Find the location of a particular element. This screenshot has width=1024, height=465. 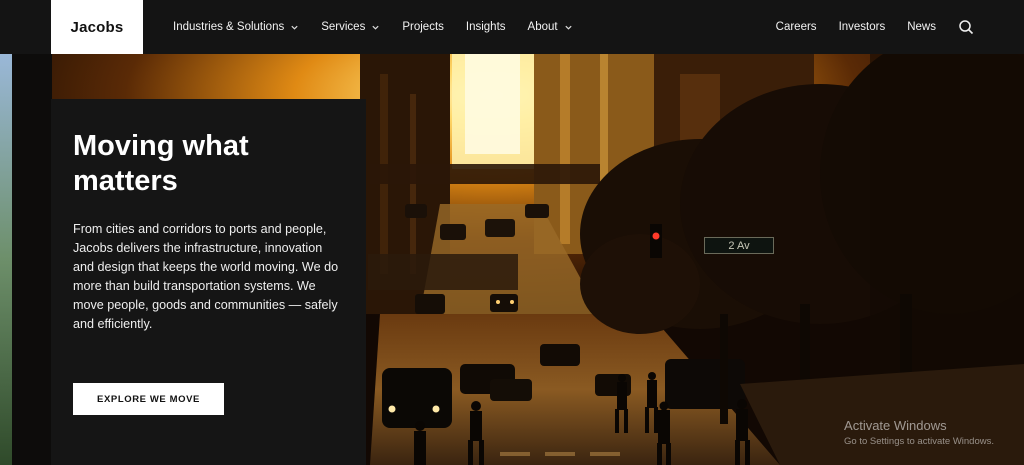

nav-label: About is located at coordinates (542, 27).